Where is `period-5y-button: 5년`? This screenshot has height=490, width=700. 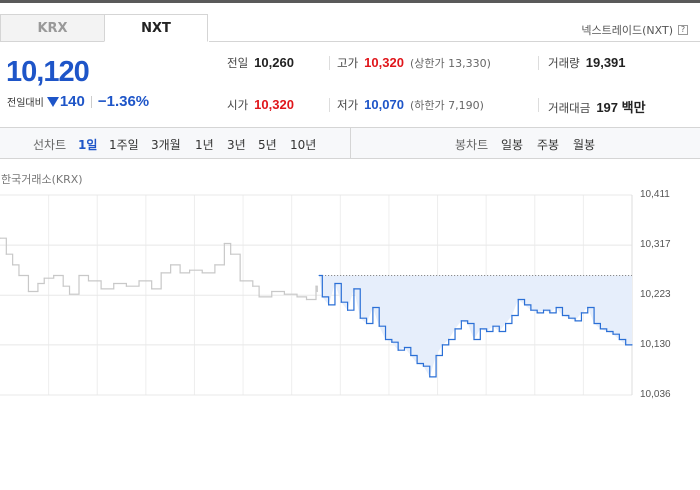 period-5y-button: 5년 is located at coordinates (267, 144).